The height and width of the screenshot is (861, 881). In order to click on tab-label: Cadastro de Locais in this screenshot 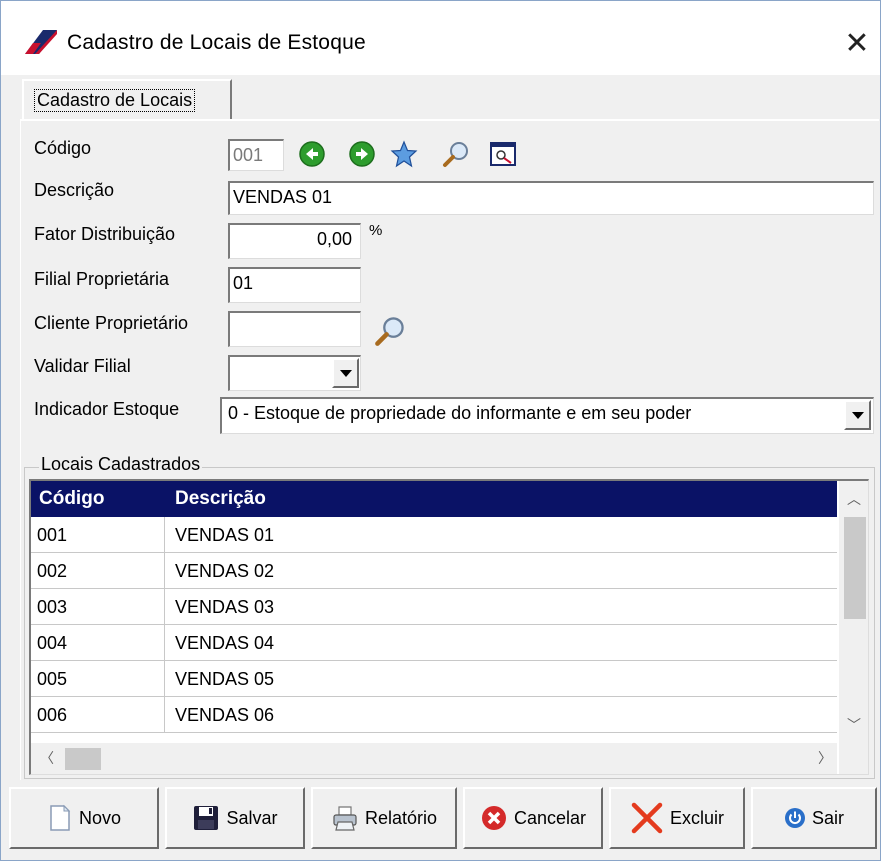, I will do `click(115, 100)`.